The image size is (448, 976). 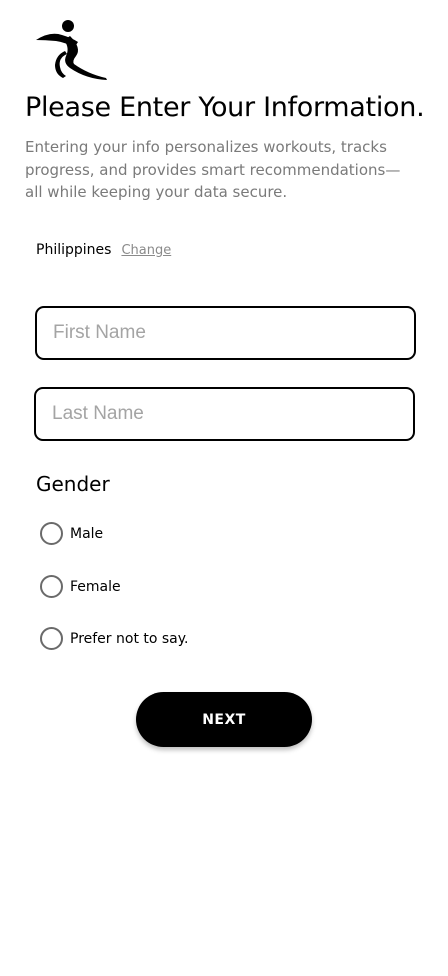 What do you see at coordinates (74, 250) in the screenshot?
I see `country-name: Philippines` at bounding box center [74, 250].